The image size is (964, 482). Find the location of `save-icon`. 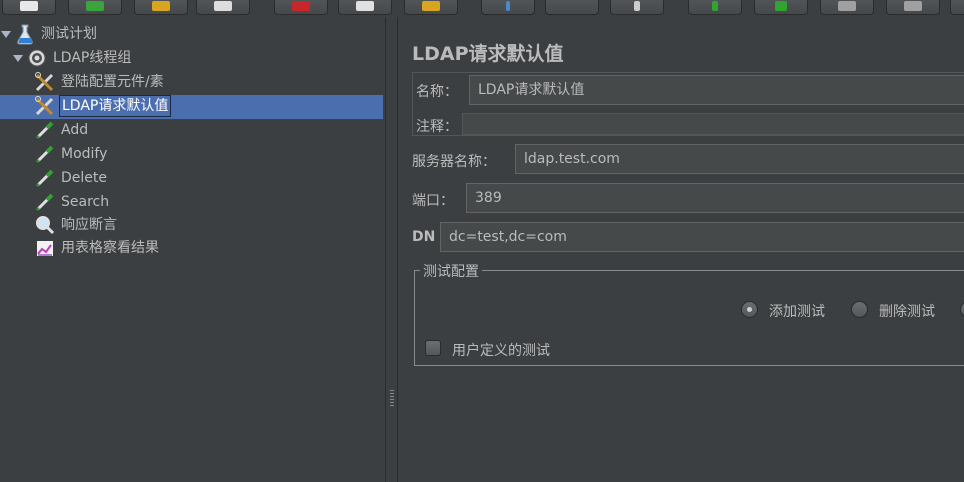

save-icon is located at coordinates (223, 6).